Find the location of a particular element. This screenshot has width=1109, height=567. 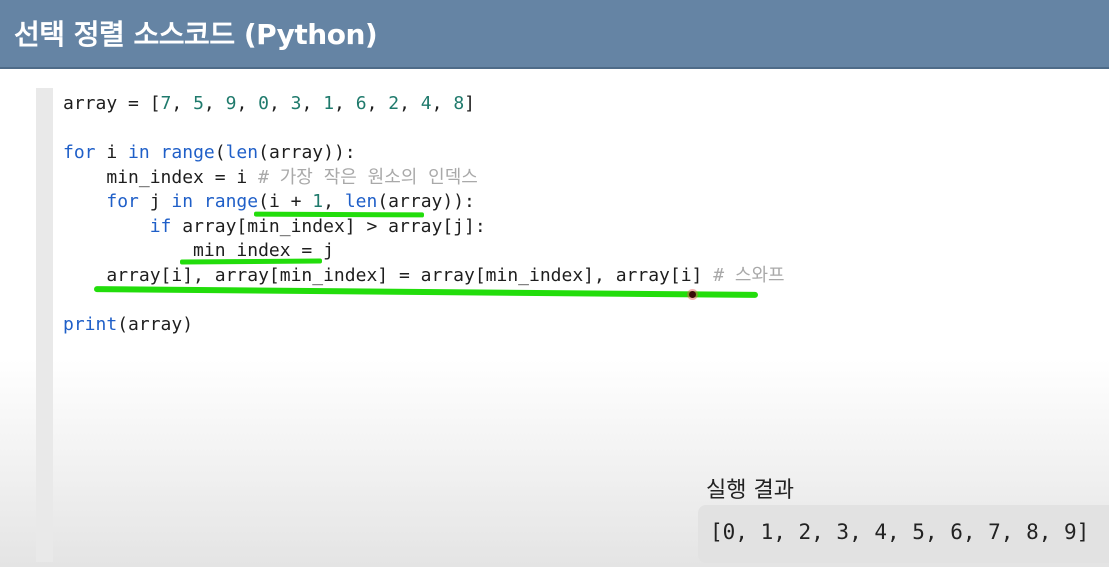

code-line-5: for j in range(i + 1, len(array)): is located at coordinates (424, 202).